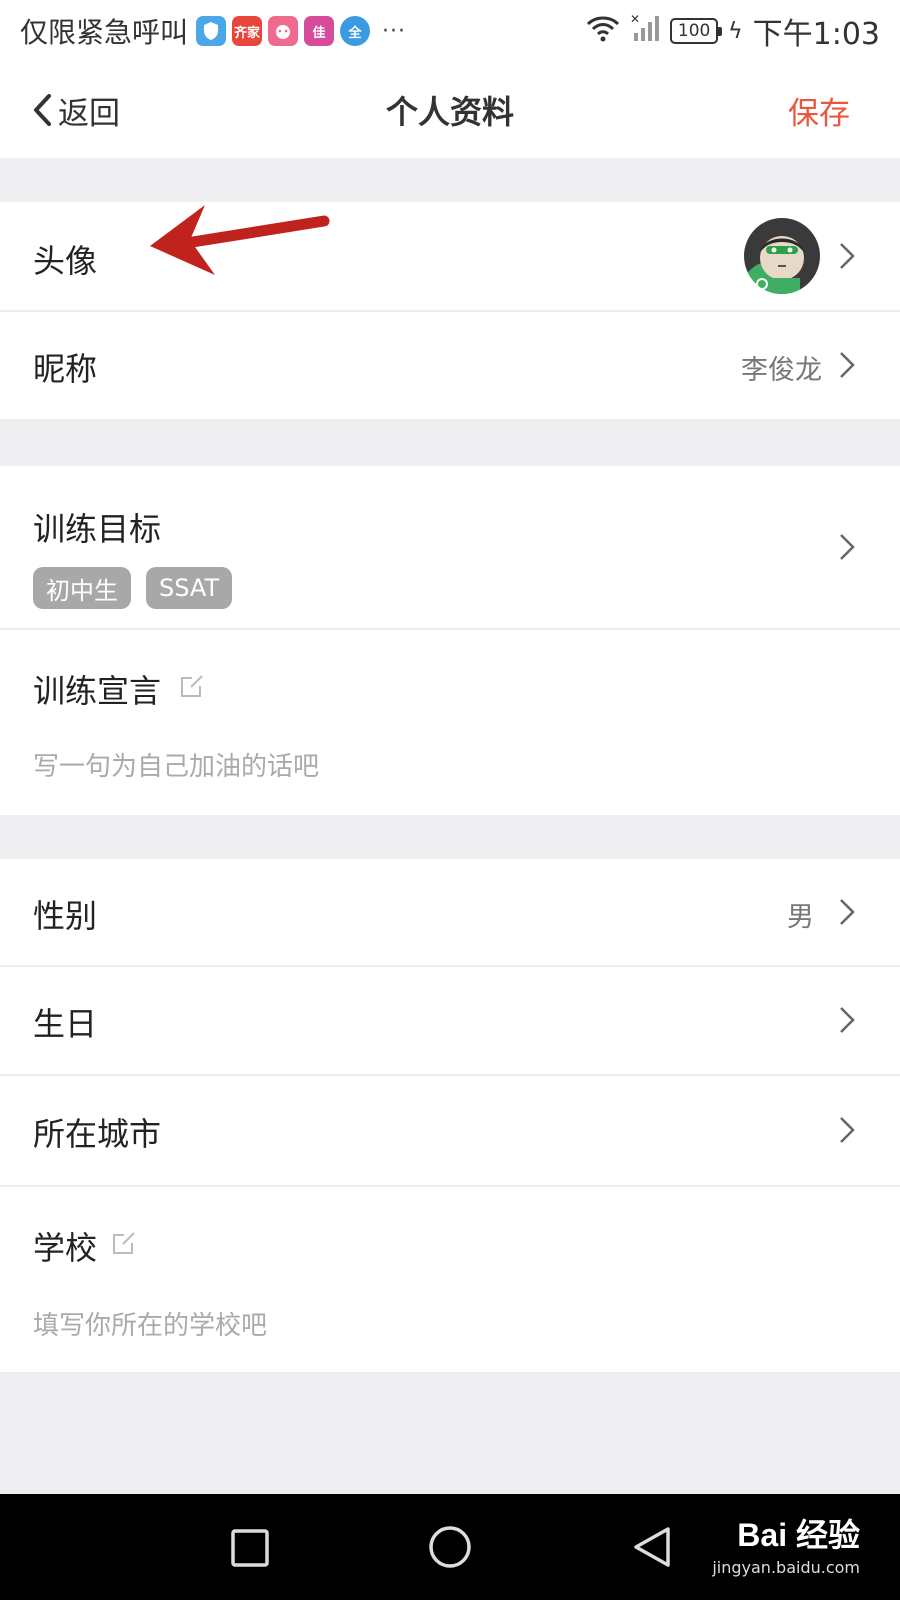  I want to click on wifi-icon, so click(603, 31).